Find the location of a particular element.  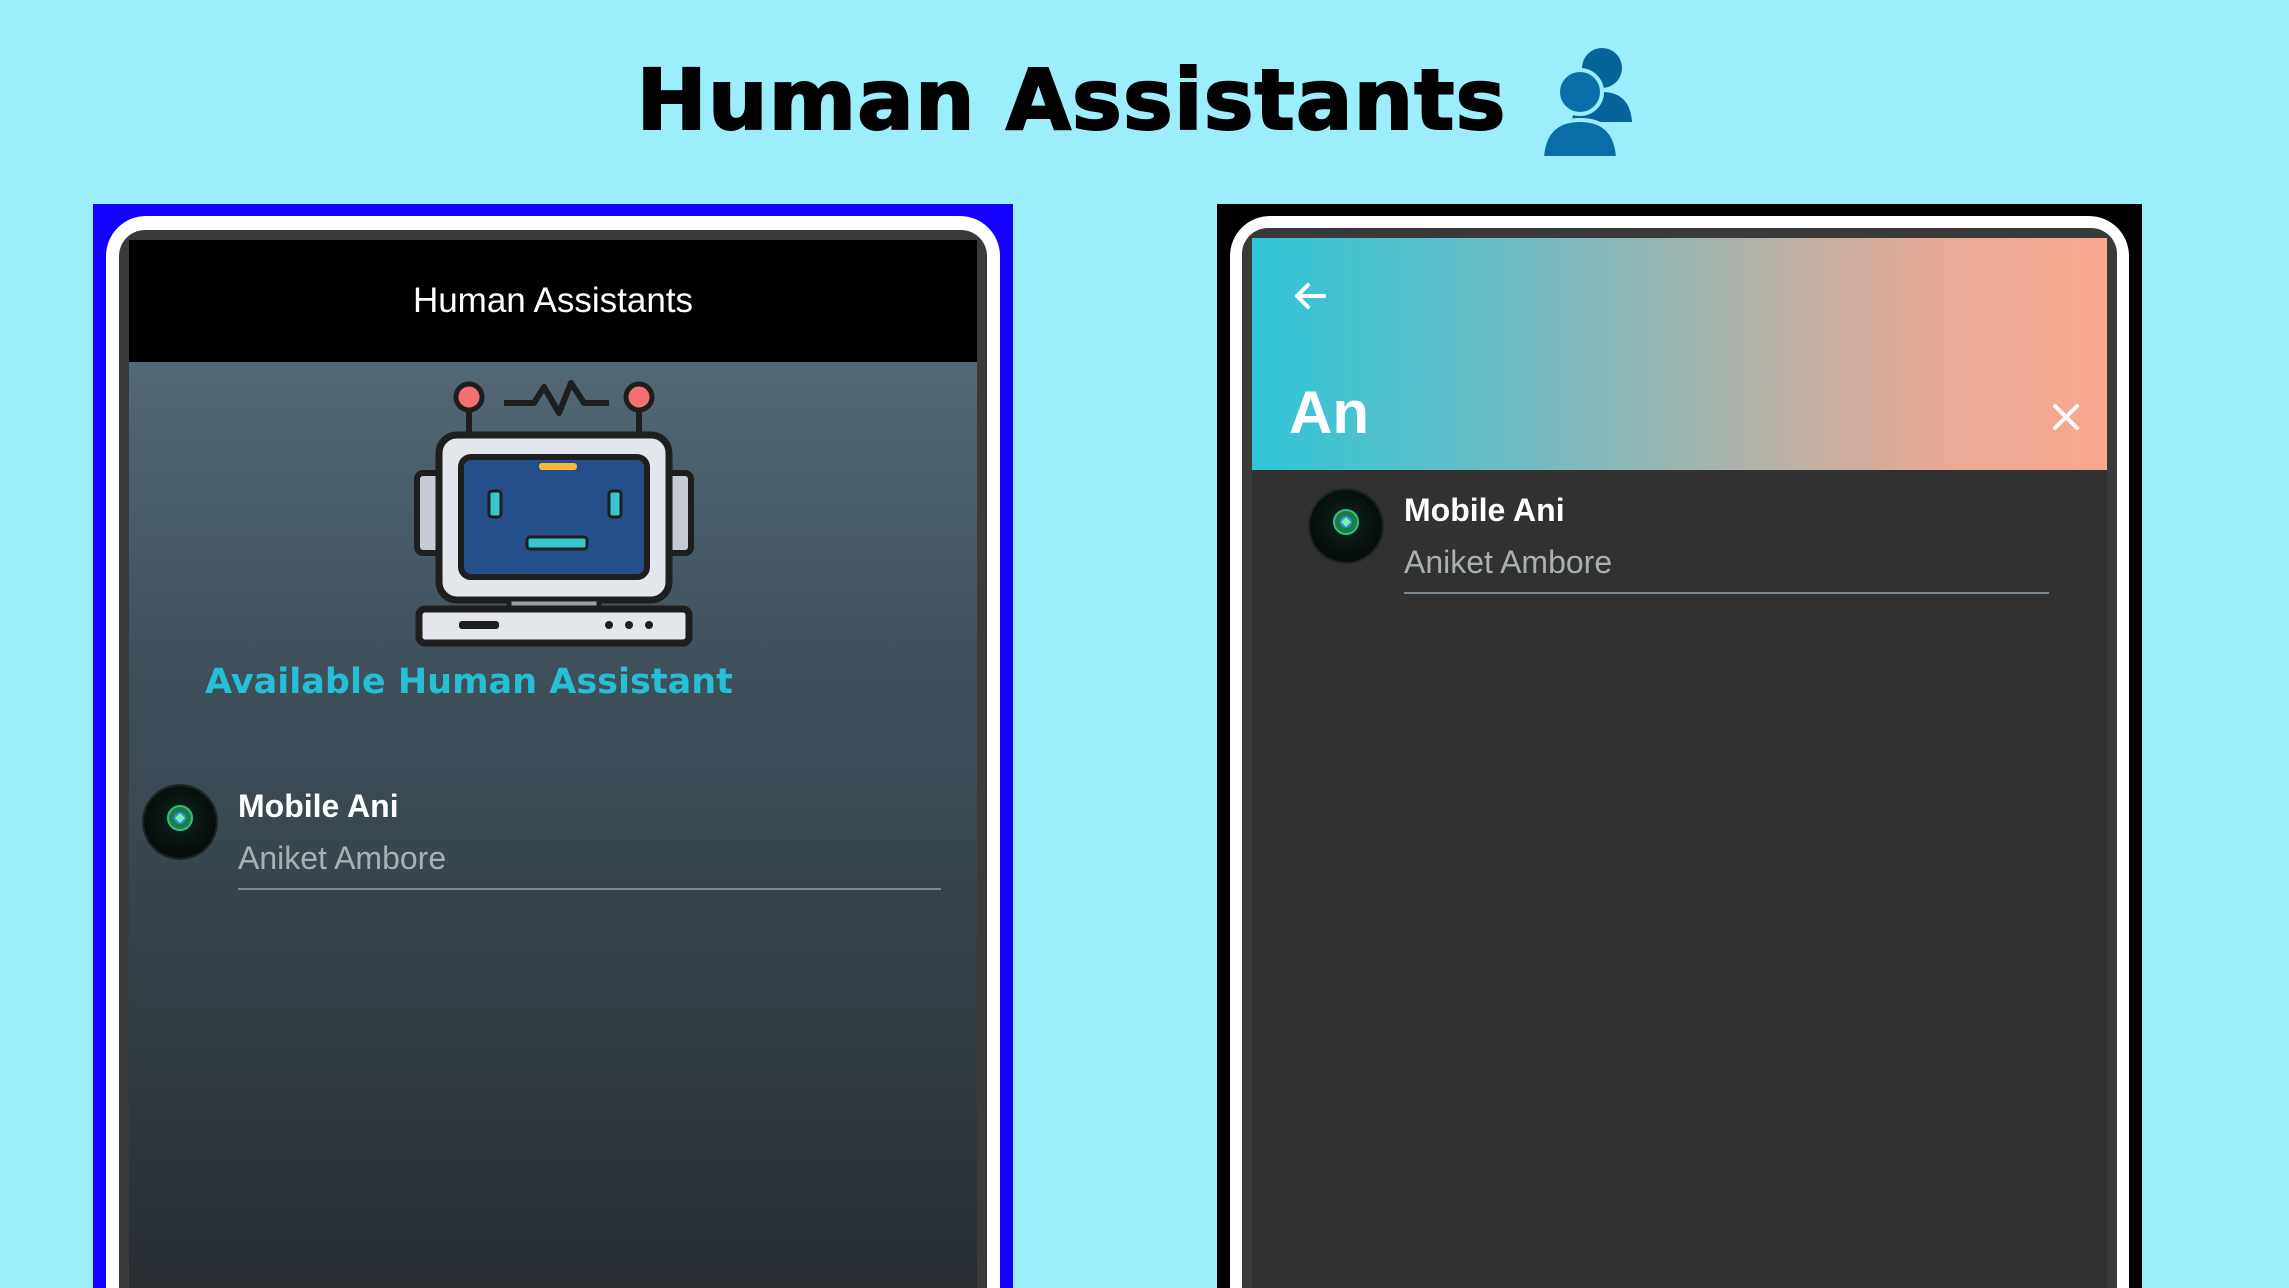

search-result-item: Mobile Ani Aniket Ambore is located at coordinates (1679, 542).